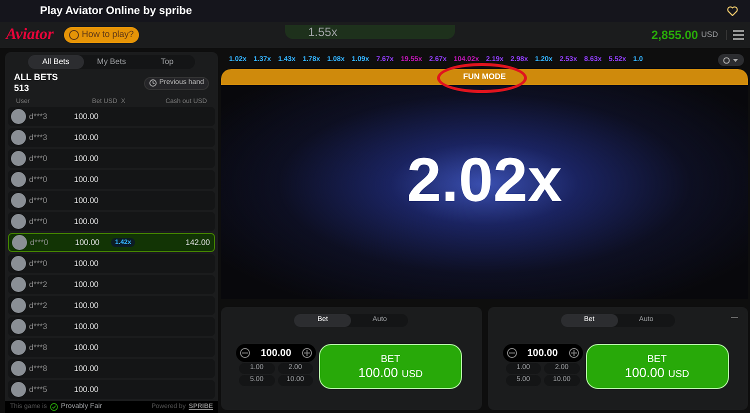 The height and width of the screenshot is (413, 750). What do you see at coordinates (54, 407) in the screenshot?
I see `check-icon` at bounding box center [54, 407].